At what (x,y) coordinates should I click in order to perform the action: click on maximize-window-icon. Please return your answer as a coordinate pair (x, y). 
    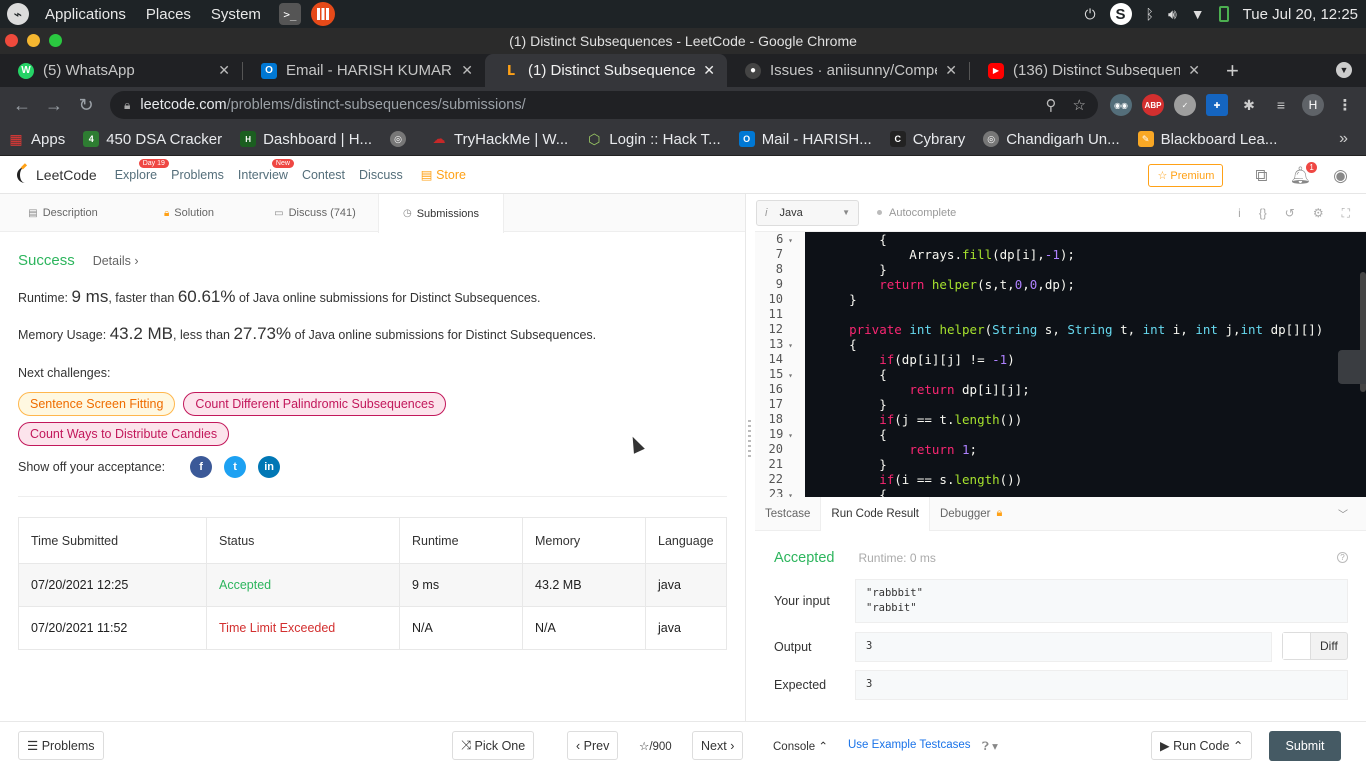
    Looking at the image, I should click on (55, 40).